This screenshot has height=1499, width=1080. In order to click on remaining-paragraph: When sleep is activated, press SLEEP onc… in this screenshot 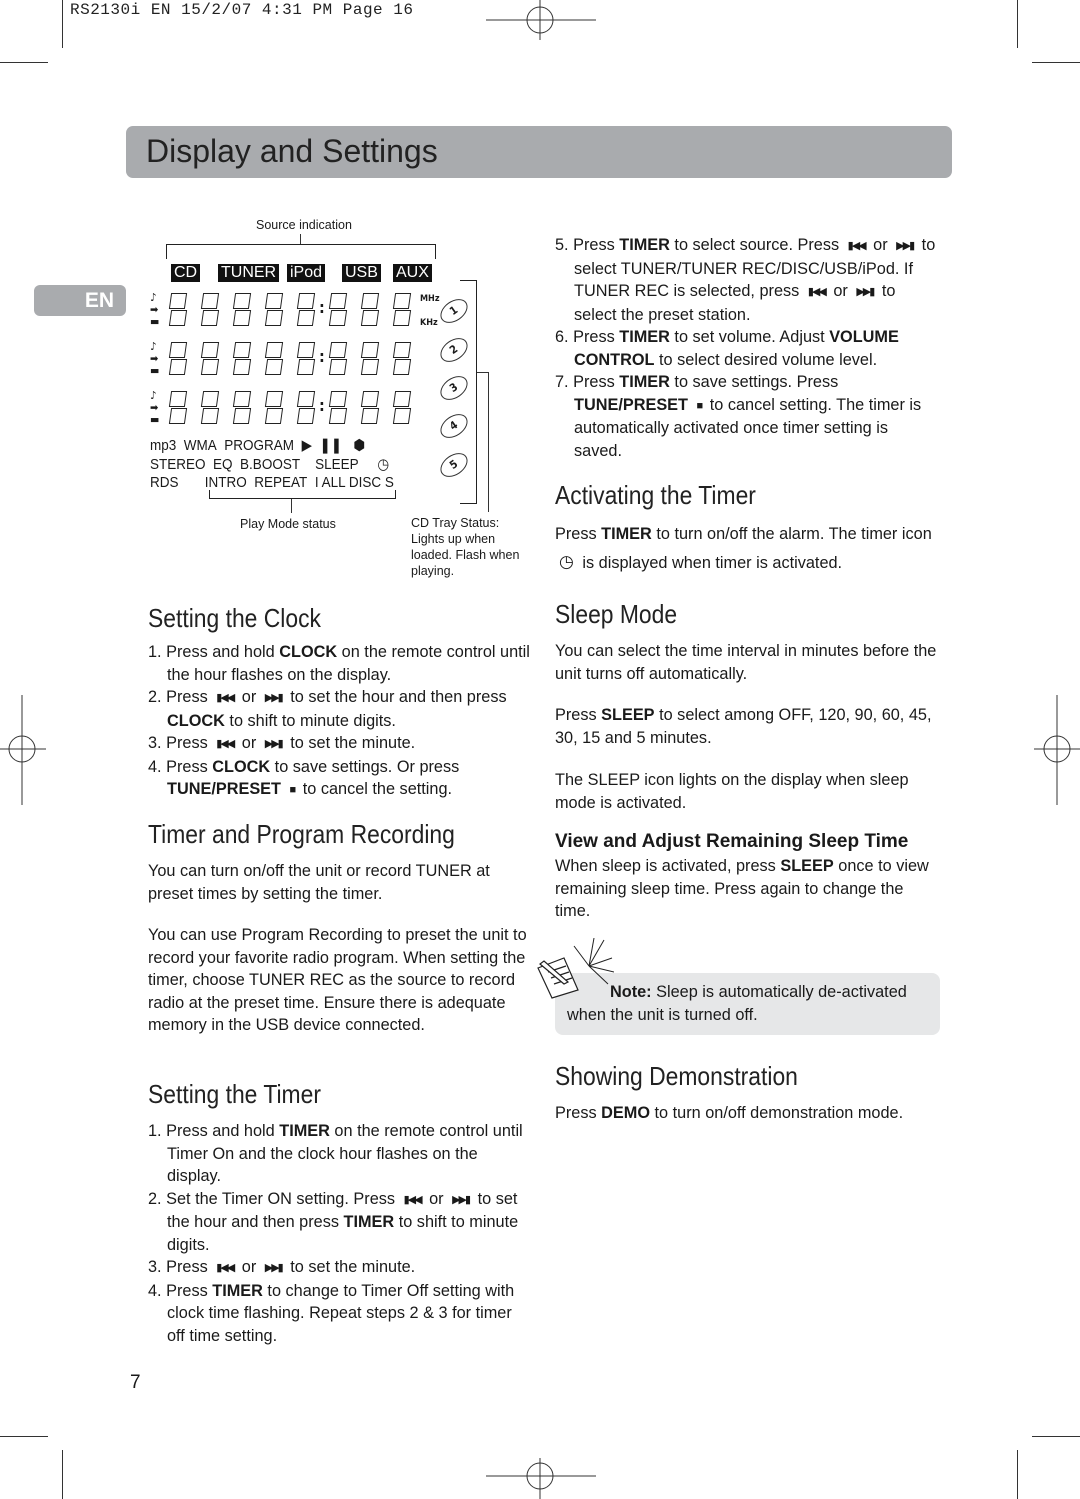, I will do `click(747, 889)`.